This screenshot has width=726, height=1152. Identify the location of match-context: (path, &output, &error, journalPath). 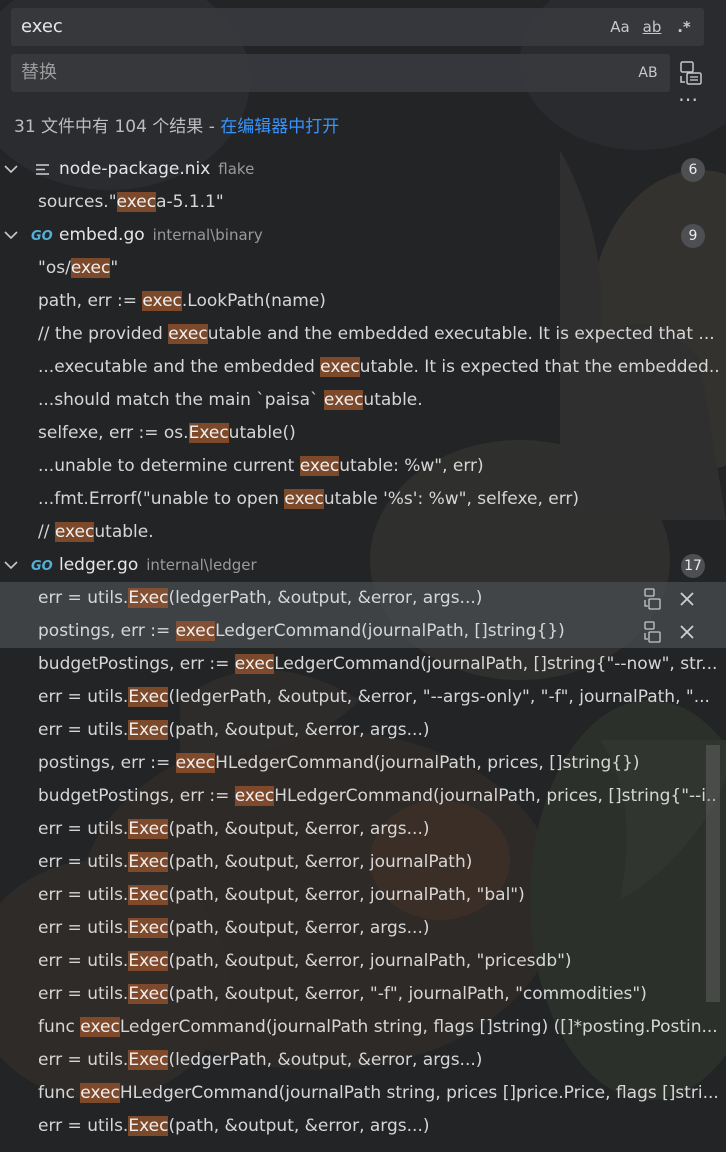
(320, 862).